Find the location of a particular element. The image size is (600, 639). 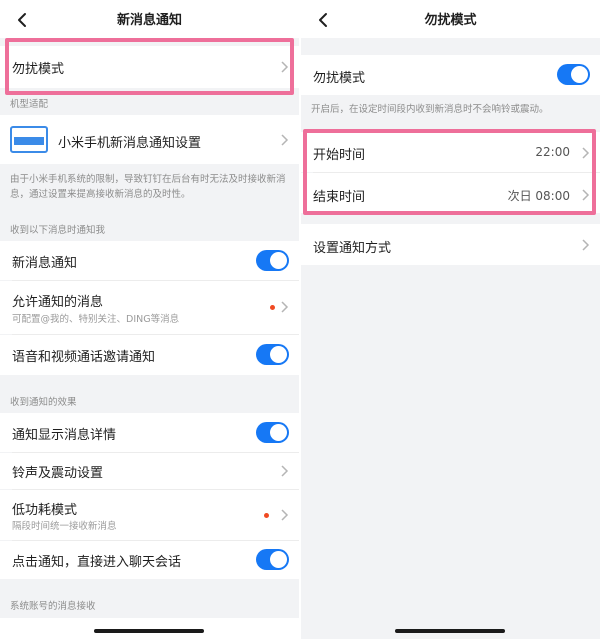

new-message-label: 新消息通知 is located at coordinates (45, 263).